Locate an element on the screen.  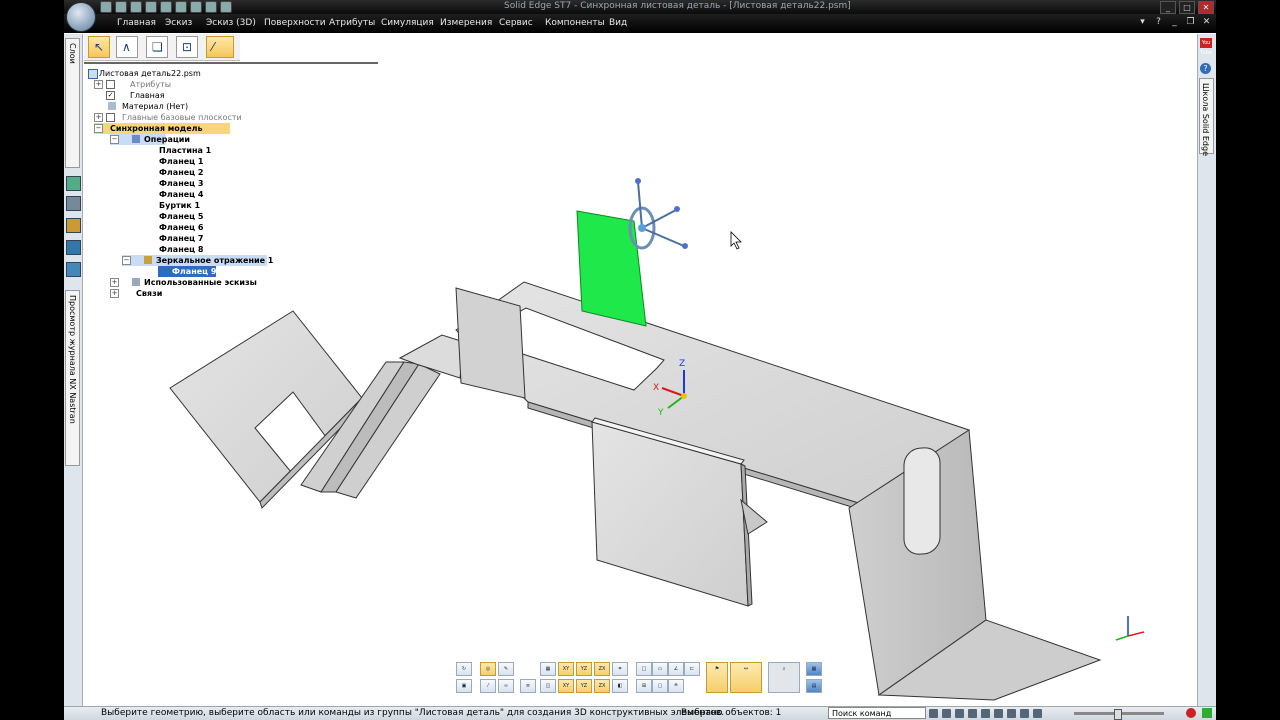
dimension-button: ⊏ is located at coordinates (692, 669).